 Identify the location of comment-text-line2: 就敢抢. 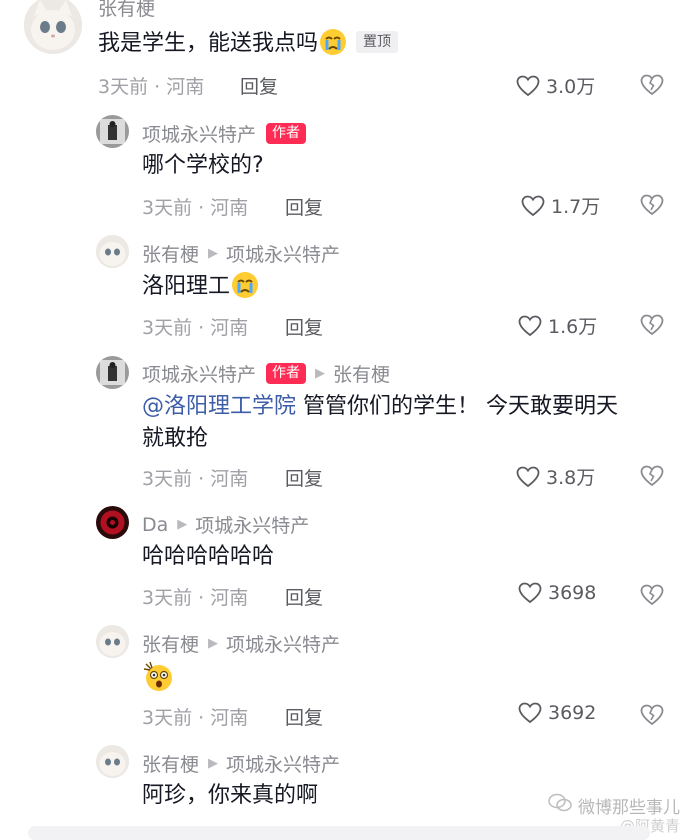
(175, 438).